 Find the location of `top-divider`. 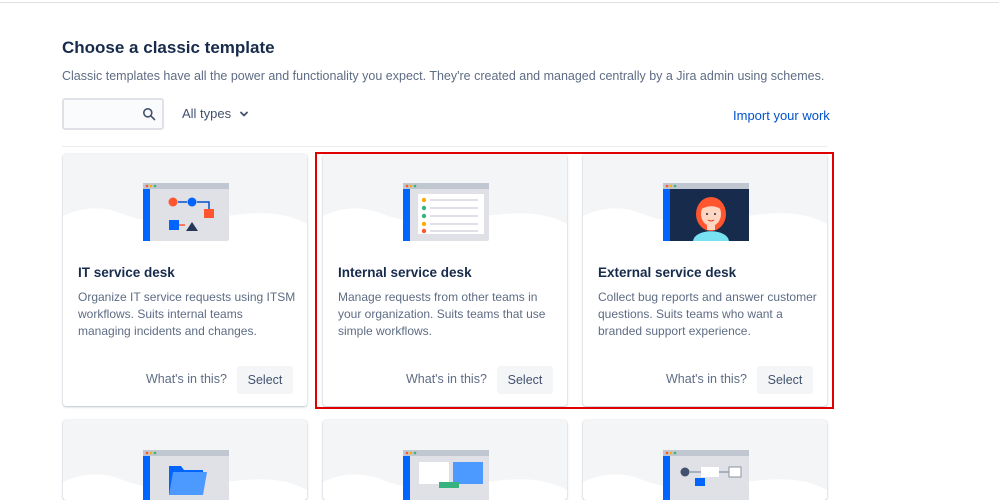

top-divider is located at coordinates (499, 2).